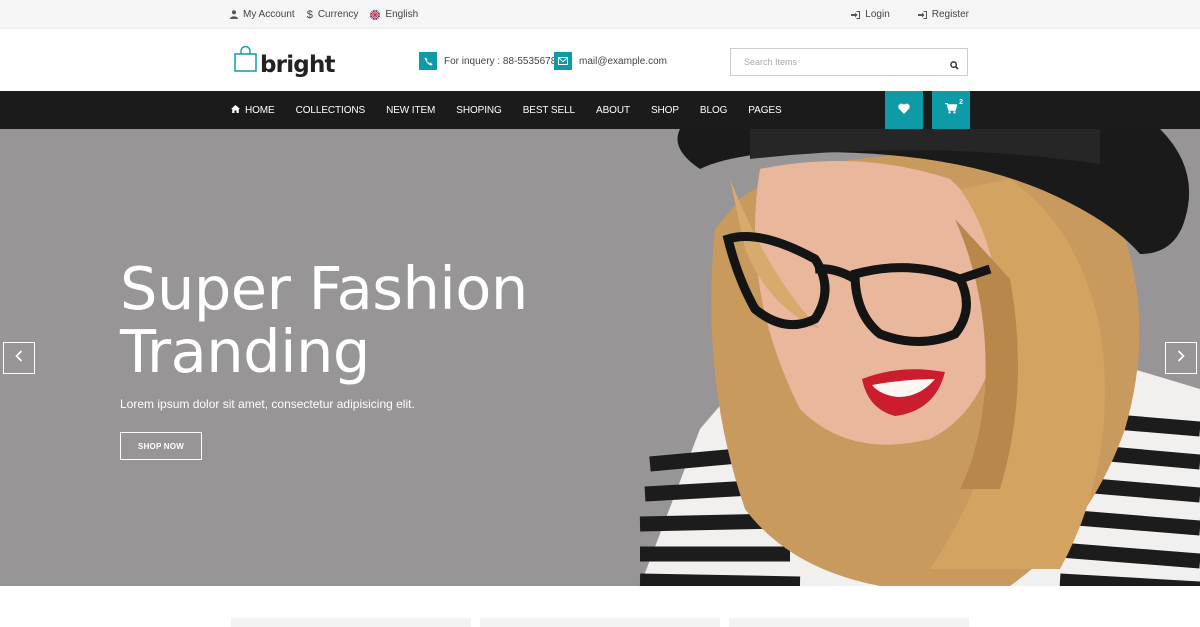  Describe the element at coordinates (402, 14) in the screenshot. I see `language-label: English` at that location.